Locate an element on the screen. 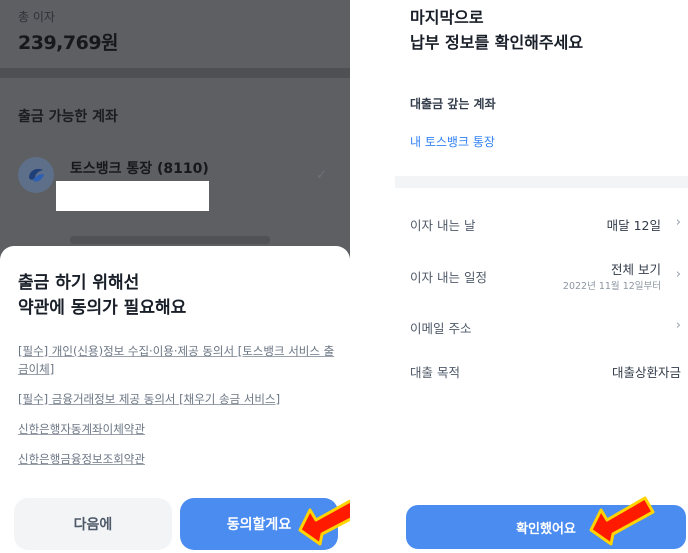 The height and width of the screenshot is (553, 688). page-title-line2: 납부 정보를 확인해주세요 is located at coordinates (497, 42).